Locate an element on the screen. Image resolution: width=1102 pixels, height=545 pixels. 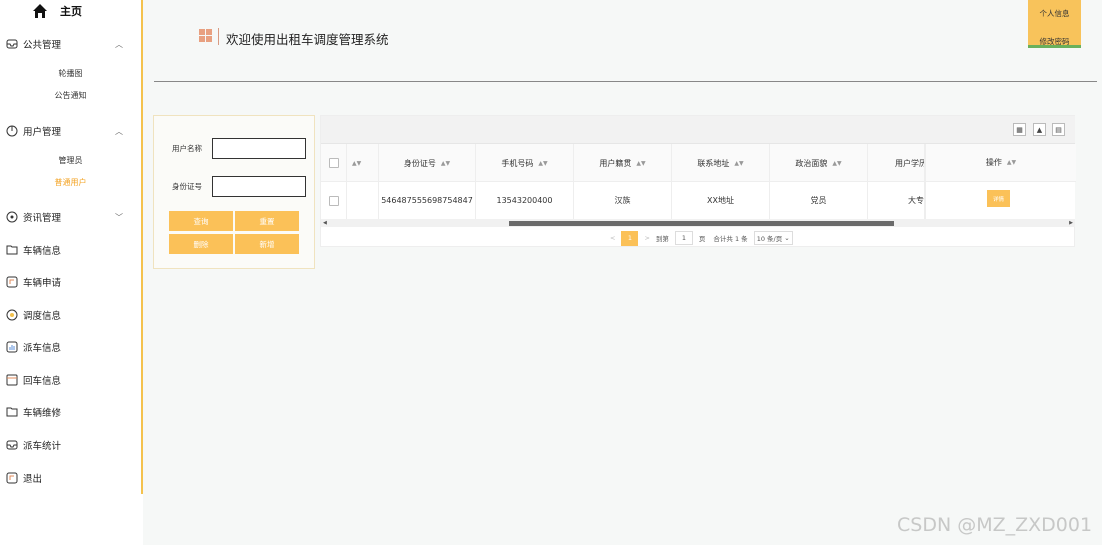
scroll-right-icon: ▶ is located at coordinates (1071, 223).